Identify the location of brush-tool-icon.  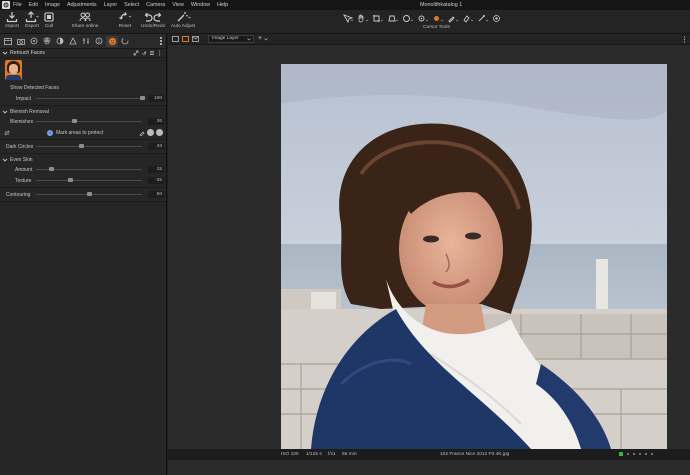
(452, 18).